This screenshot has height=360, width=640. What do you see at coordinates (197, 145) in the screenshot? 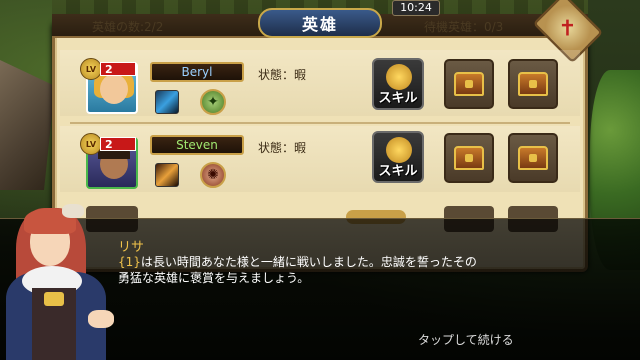
I see `hero-name-steven: Steven` at bounding box center [197, 145].